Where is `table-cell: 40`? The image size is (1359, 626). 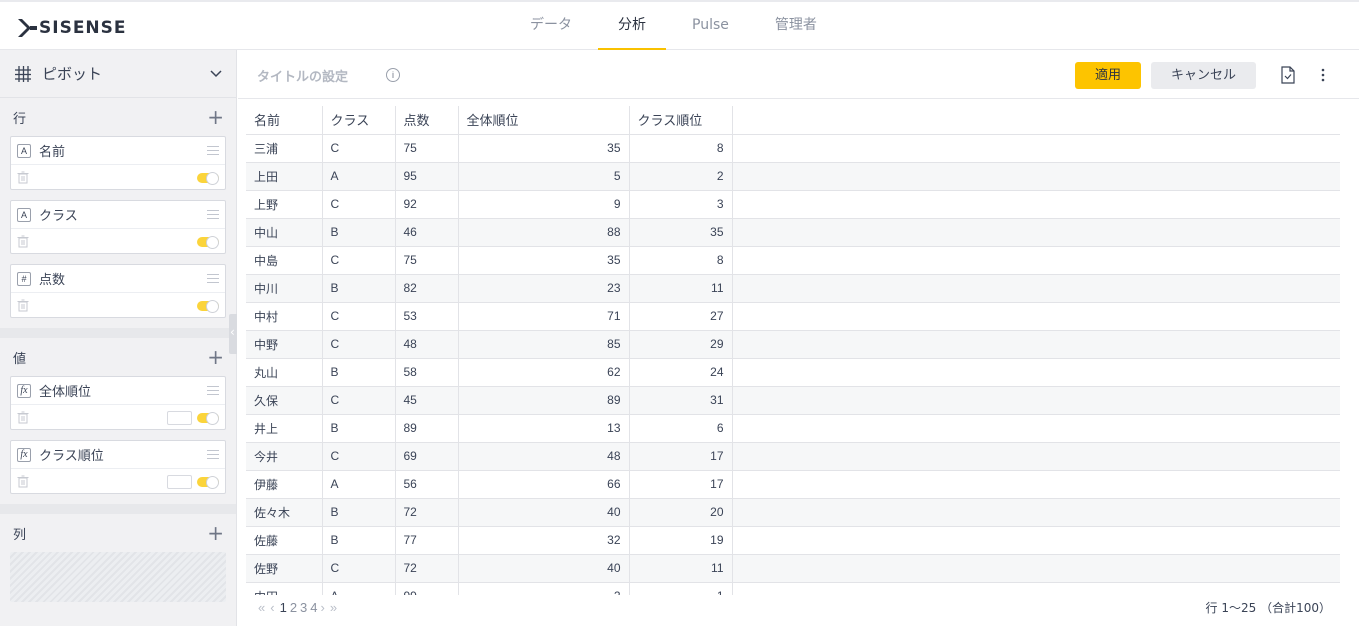
table-cell: 40 is located at coordinates (544, 568).